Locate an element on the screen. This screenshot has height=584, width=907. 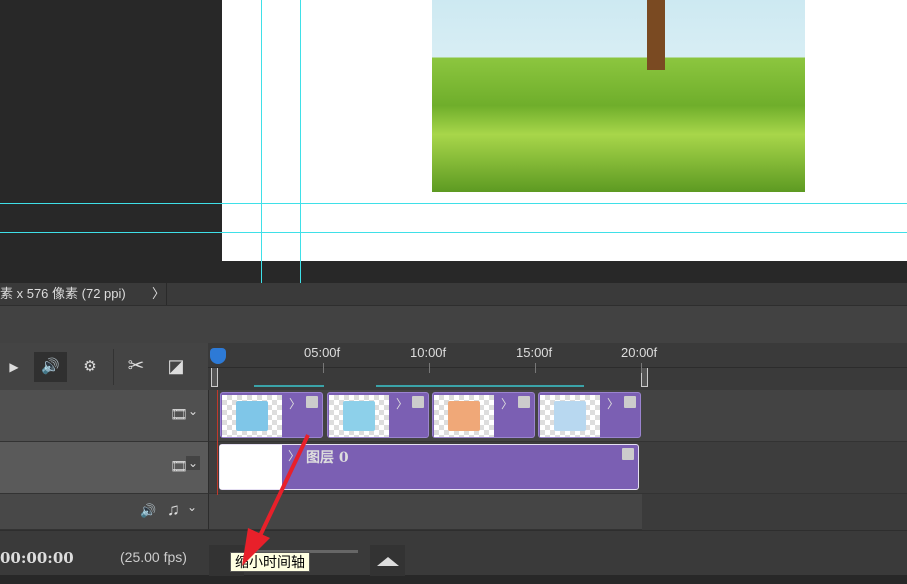
zoom-in-timeline-button is located at coordinates (387, 560).